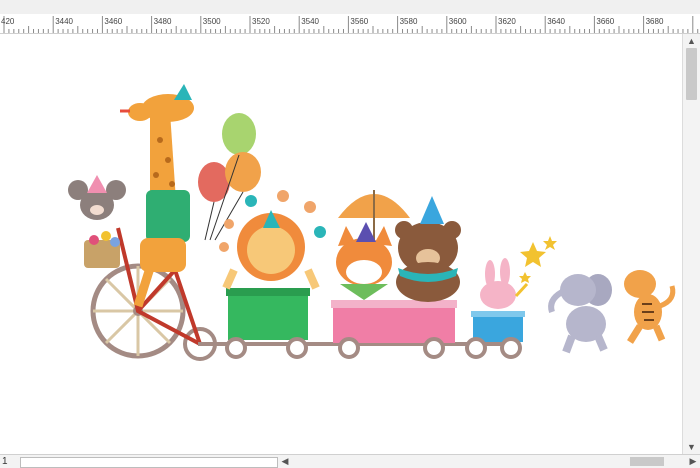 This screenshot has height=468, width=700. What do you see at coordinates (691, 244) in the screenshot?
I see `vertical-scrollbar: ▲ ▼` at bounding box center [691, 244].